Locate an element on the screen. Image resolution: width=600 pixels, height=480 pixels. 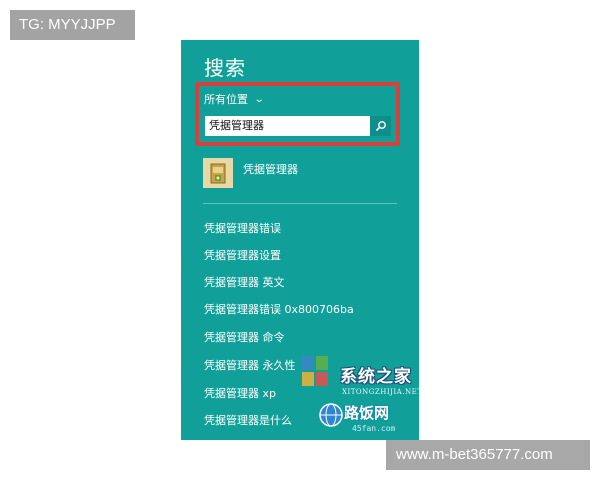
suggestion-item: 凭据管理器 xp is located at coordinates (240, 393).